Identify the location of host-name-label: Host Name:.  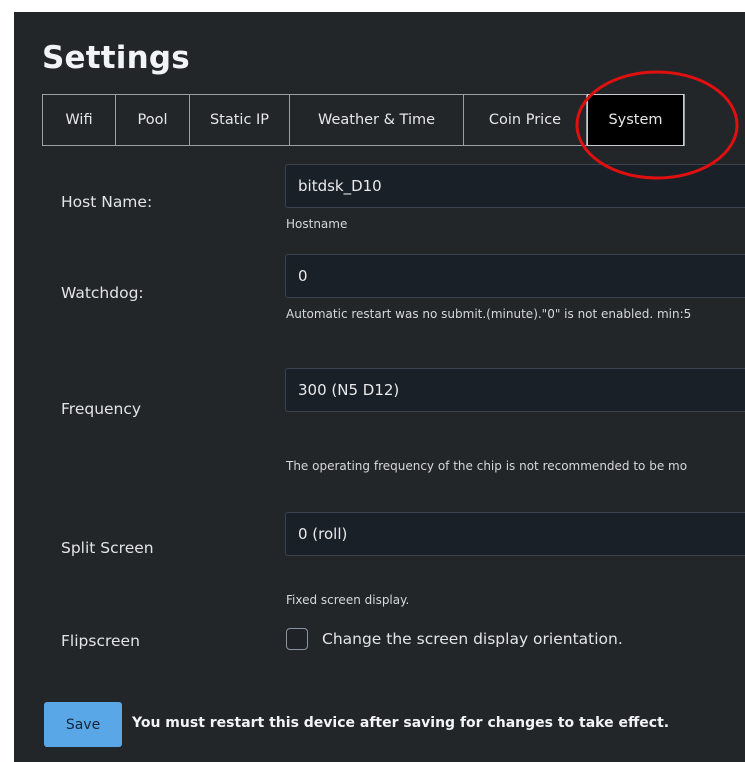
(107, 202).